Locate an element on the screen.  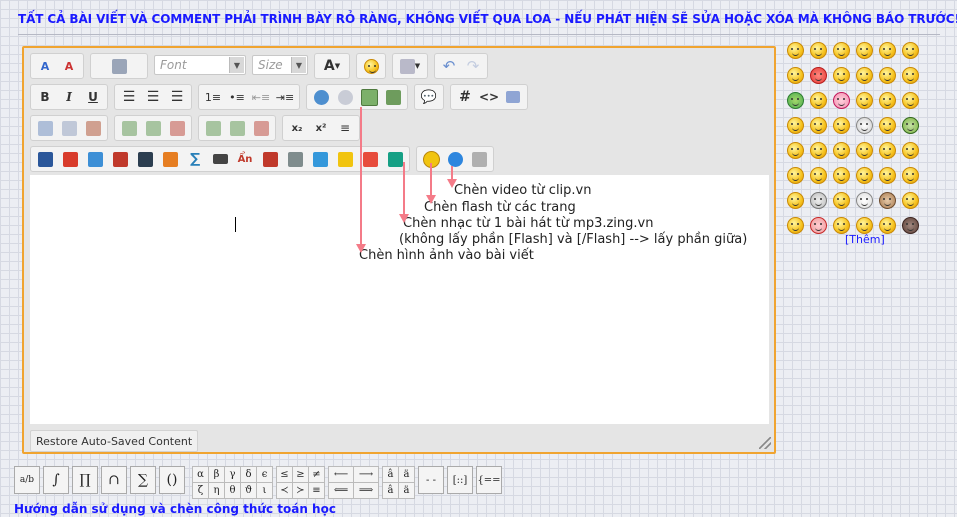
intersection-button: ∩ is located at coordinates (114, 480).